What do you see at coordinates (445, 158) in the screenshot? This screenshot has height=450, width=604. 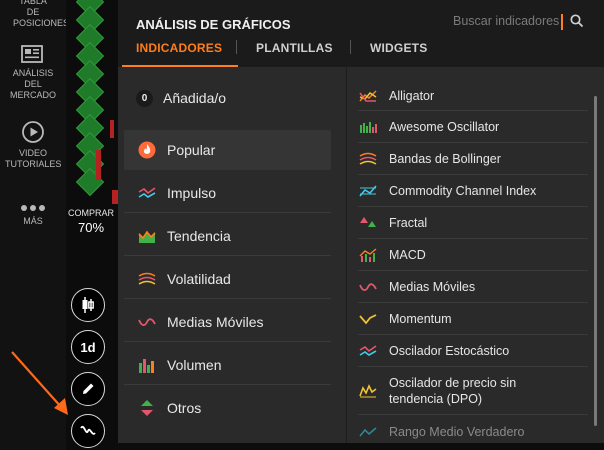 I see `indicator-label: Bandas de Bollinger` at bounding box center [445, 158].